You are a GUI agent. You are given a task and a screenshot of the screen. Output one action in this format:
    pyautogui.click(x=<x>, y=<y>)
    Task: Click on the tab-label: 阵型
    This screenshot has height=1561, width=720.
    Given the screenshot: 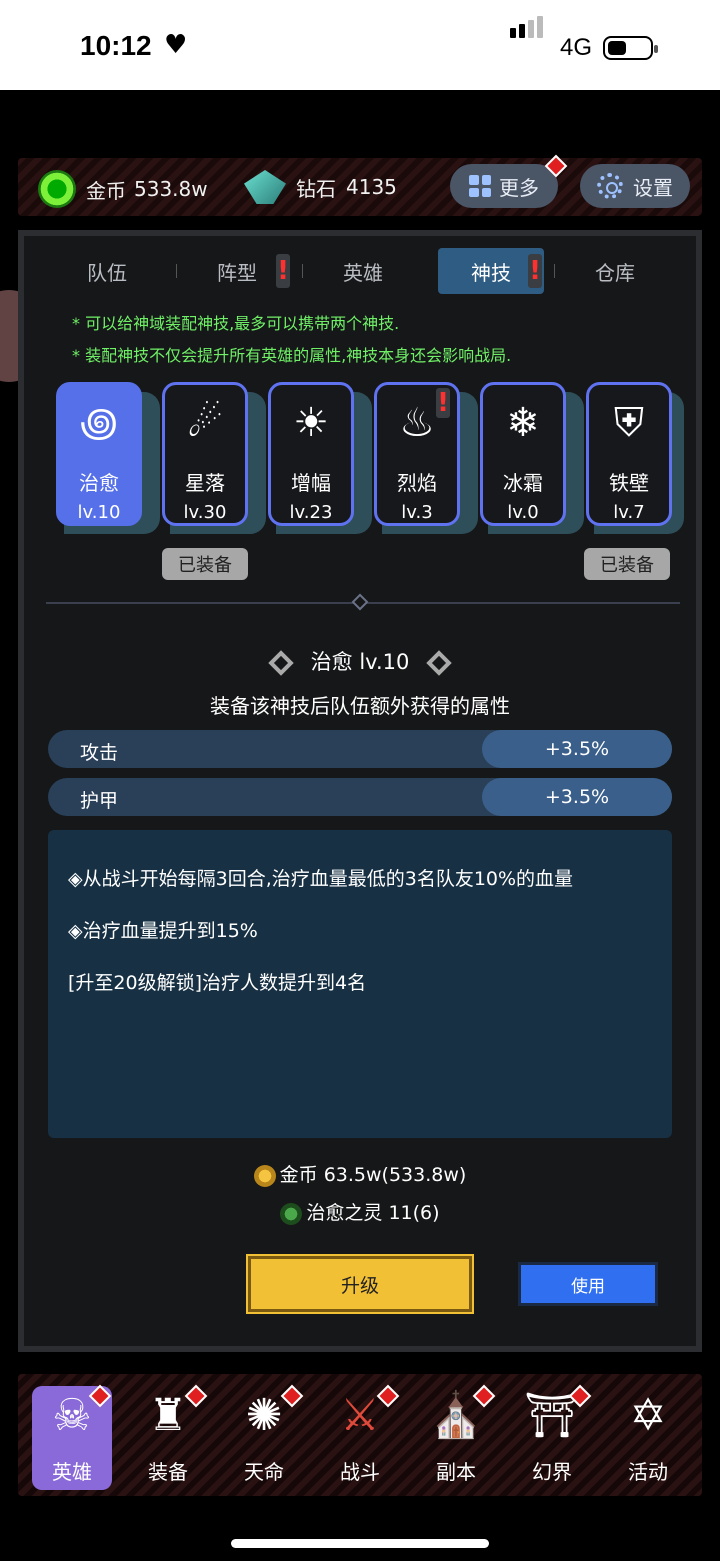 What is the action you would take?
    pyautogui.click(x=237, y=272)
    